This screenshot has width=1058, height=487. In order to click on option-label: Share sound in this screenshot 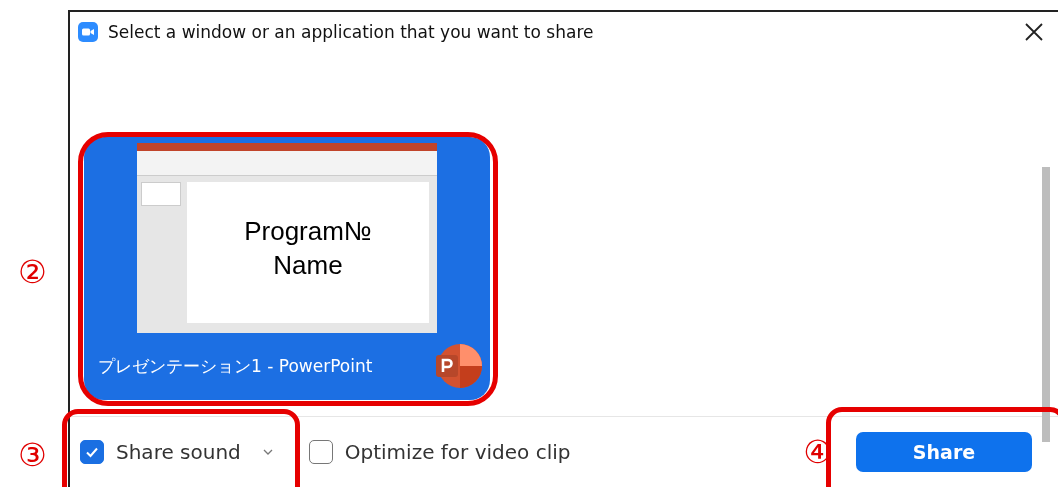, I will do `click(178, 452)`.